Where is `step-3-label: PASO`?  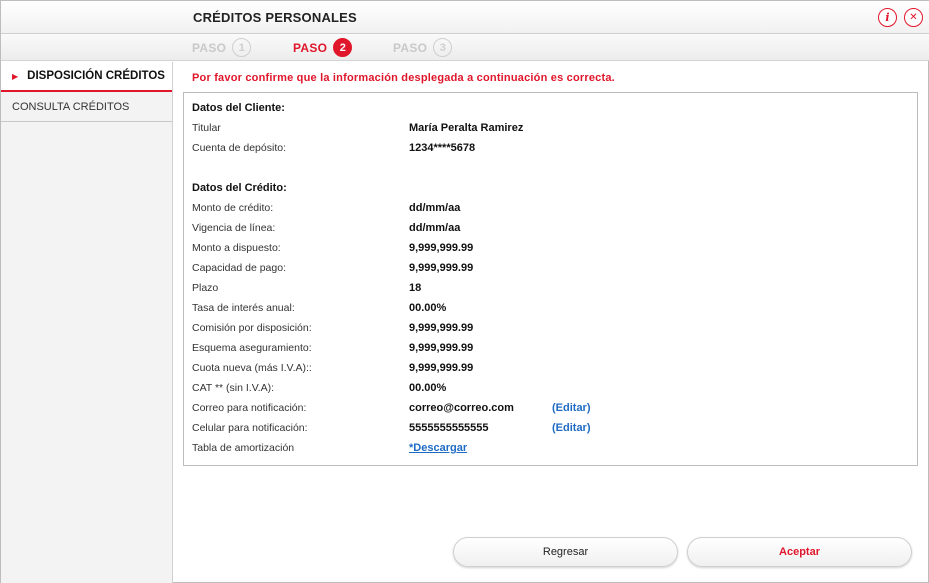 step-3-label: PASO is located at coordinates (410, 47).